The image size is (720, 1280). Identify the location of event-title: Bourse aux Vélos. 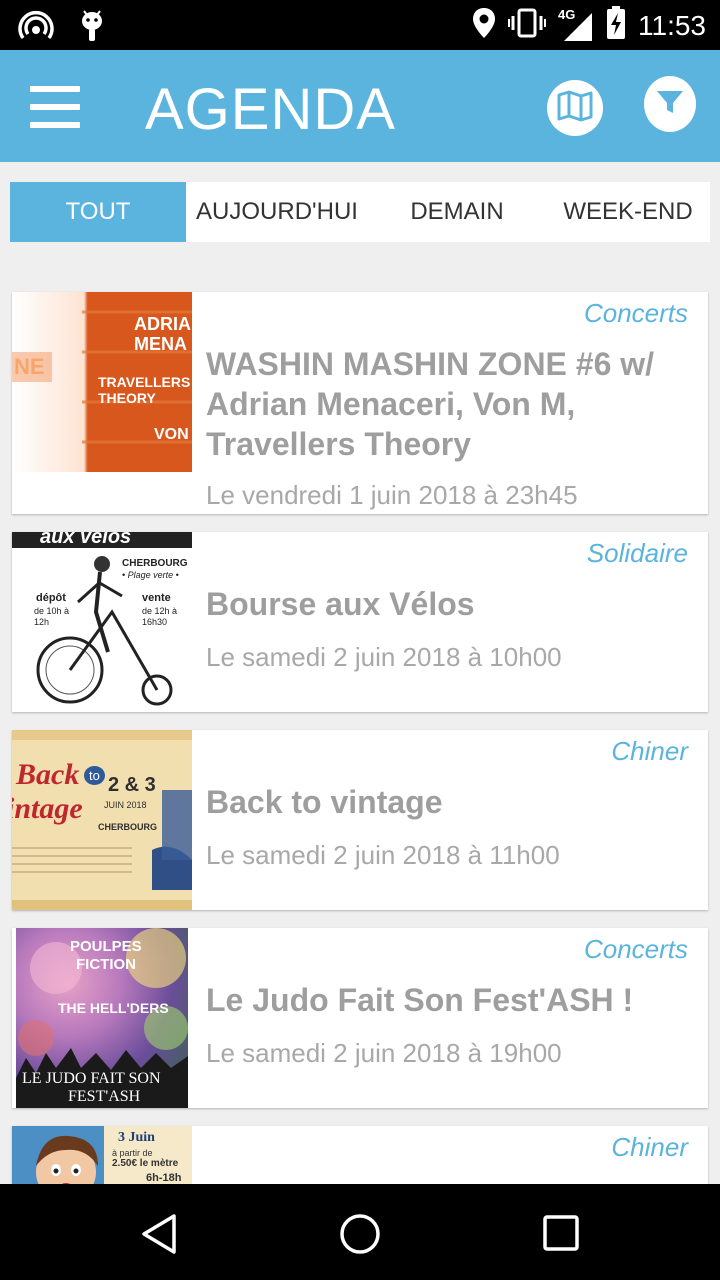
(340, 604).